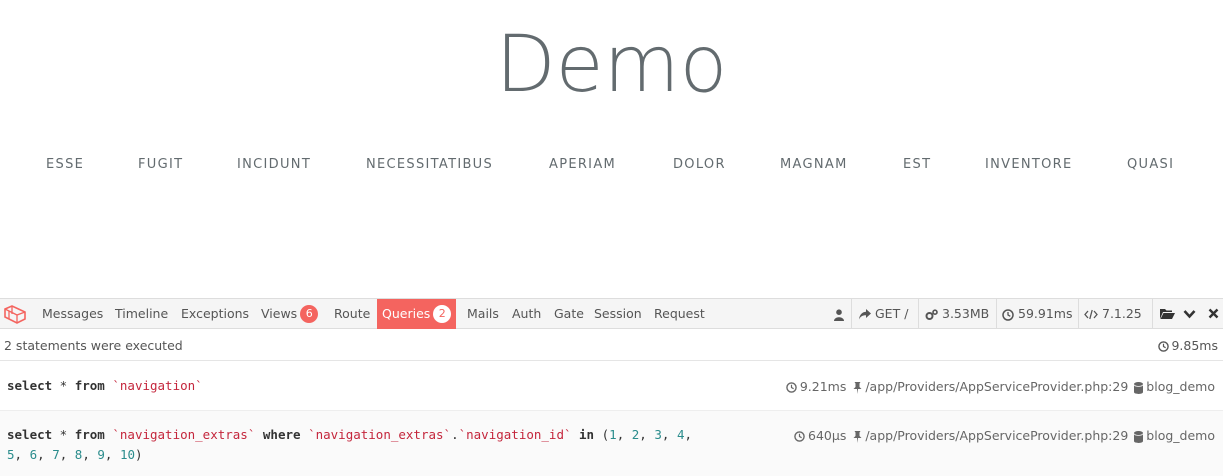 This screenshot has width=1223, height=476. What do you see at coordinates (105, 385) in the screenshot?
I see `sql-text: select * from `navigation`` at bounding box center [105, 385].